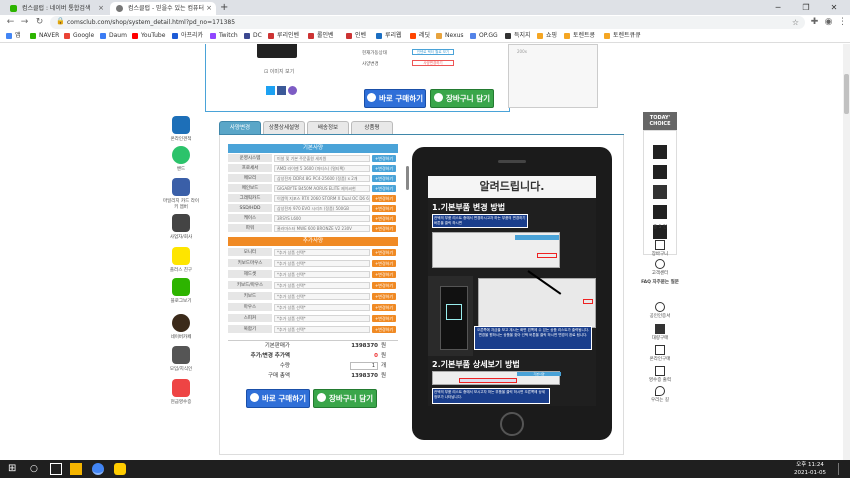  Describe the element at coordinates (356, 36) in the screenshot. I see `bookmark-inven: 인벤` at that location.